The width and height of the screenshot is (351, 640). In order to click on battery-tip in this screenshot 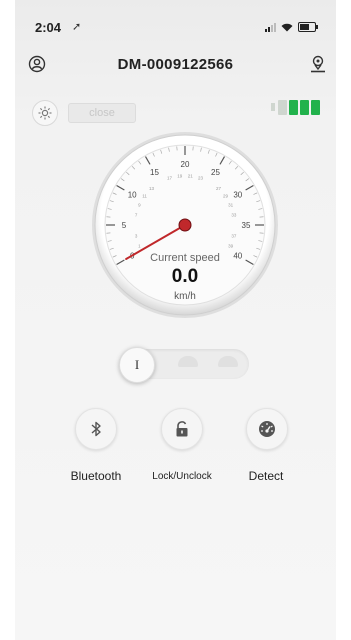, I will do `click(273, 107)`.